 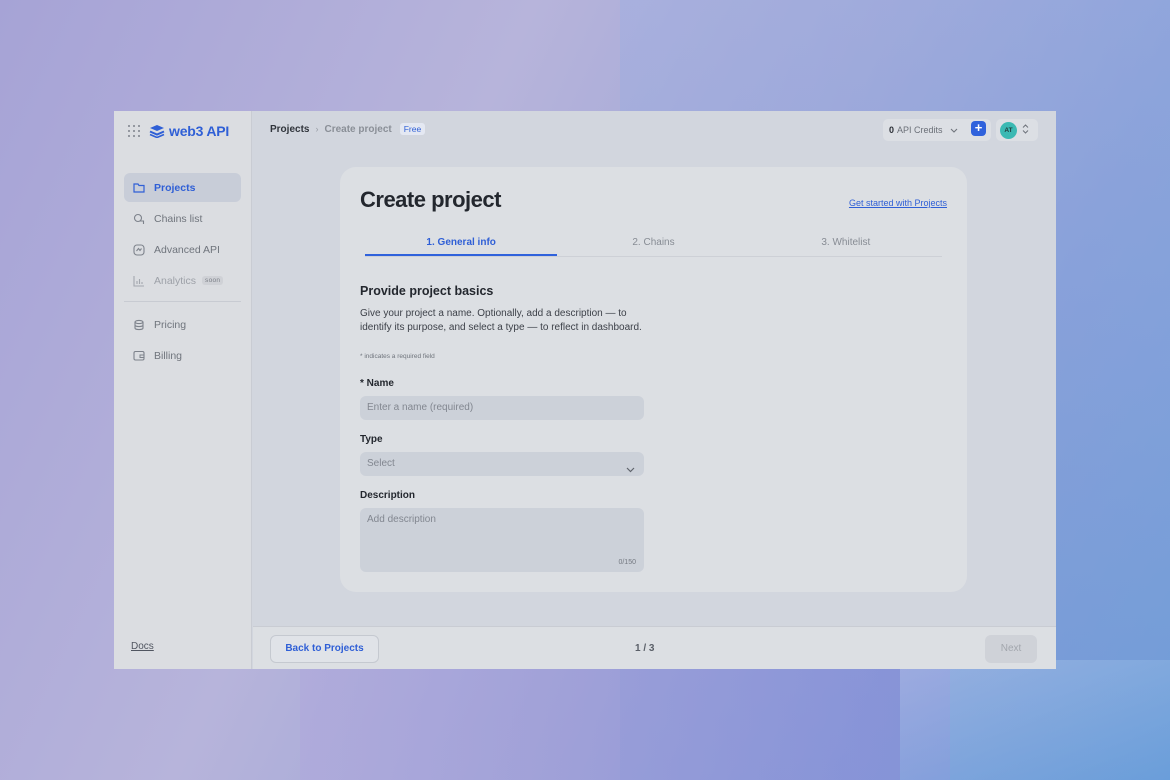 I want to click on get-started-link: Get started with Projects, so click(x=898, y=203).